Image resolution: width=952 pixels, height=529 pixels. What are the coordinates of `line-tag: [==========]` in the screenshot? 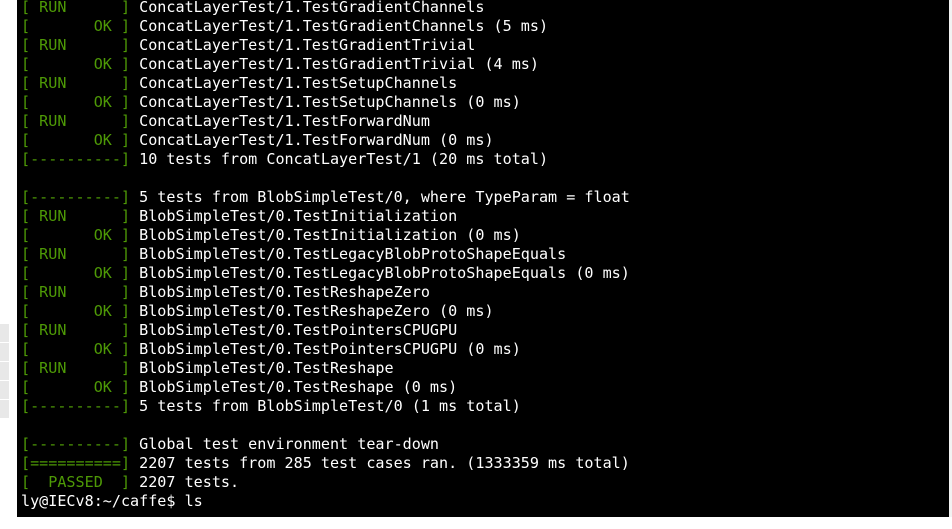 It's located at (76, 463).